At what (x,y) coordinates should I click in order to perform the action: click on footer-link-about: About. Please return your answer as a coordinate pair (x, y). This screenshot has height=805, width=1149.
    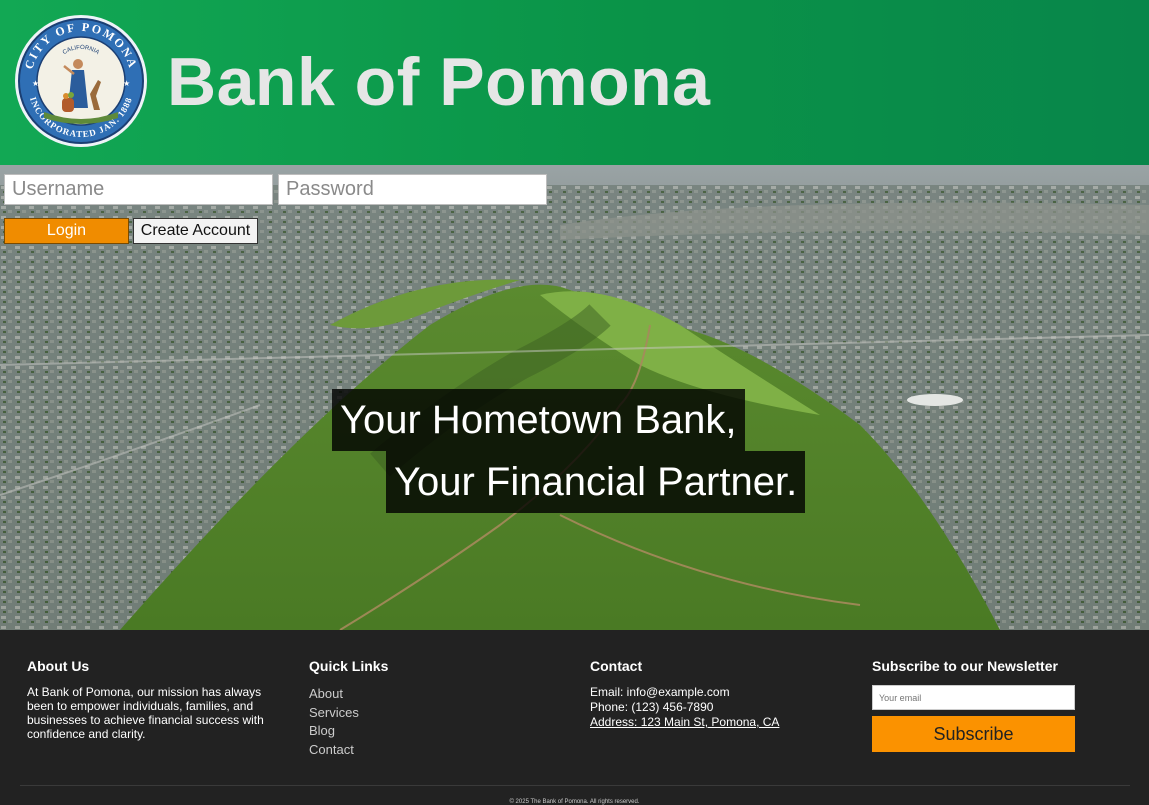
    Looking at the image, I should click on (409, 694).